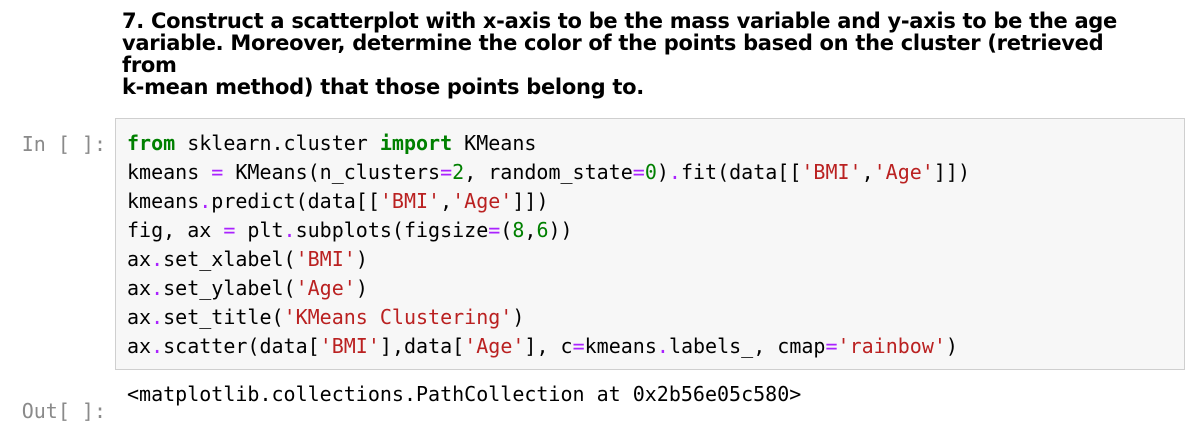 The height and width of the screenshot is (436, 1200). I want to click on code-token: , random_state, so click(548, 172).